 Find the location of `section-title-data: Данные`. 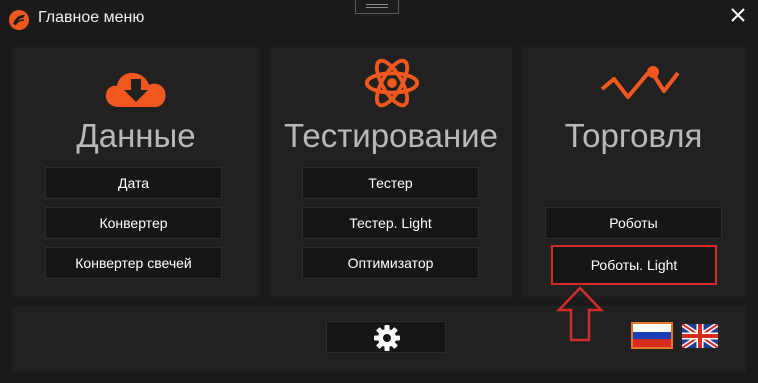

section-title-data: Данные is located at coordinates (136, 135).